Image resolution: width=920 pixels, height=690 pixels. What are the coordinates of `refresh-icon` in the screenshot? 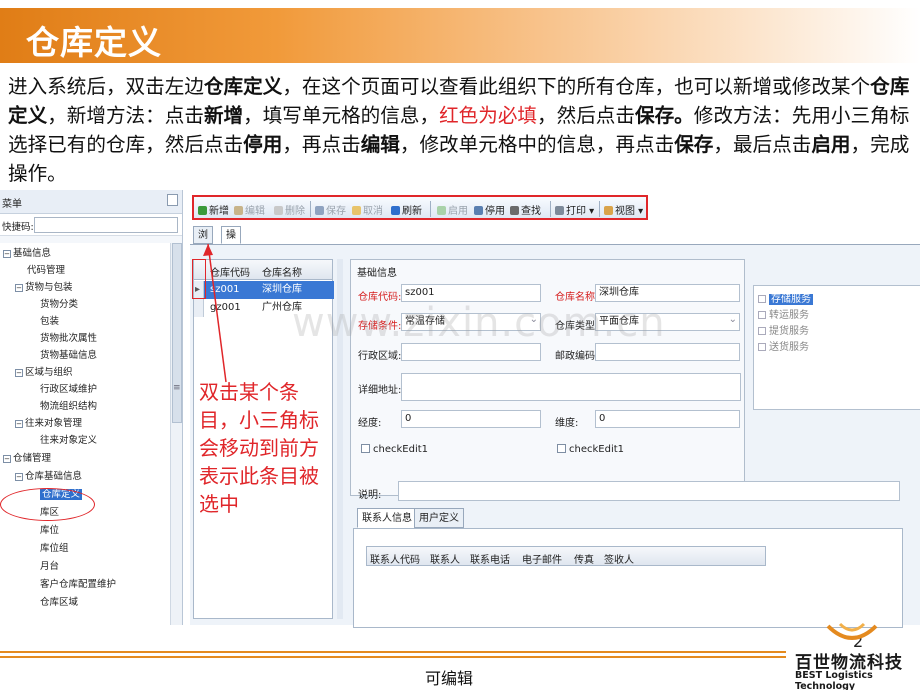 It's located at (395, 210).